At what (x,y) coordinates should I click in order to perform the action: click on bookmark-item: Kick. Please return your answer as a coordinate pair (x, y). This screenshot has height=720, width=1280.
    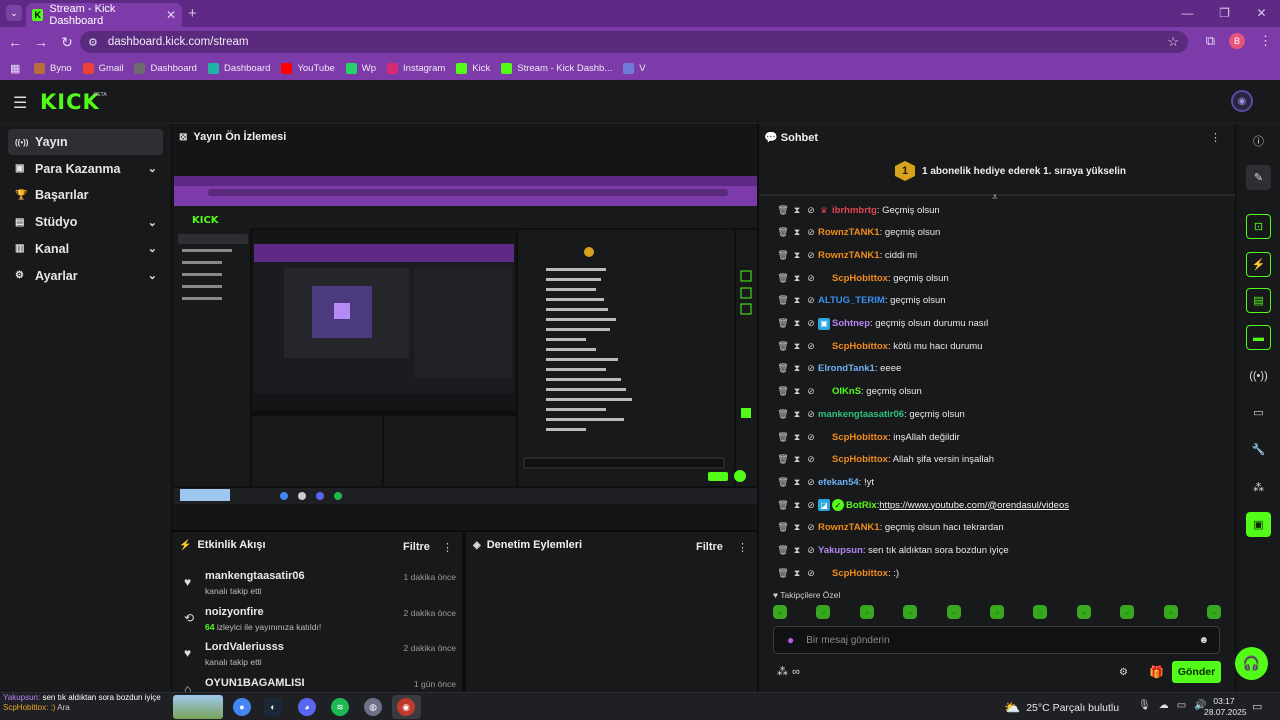
    Looking at the image, I should click on (473, 68).